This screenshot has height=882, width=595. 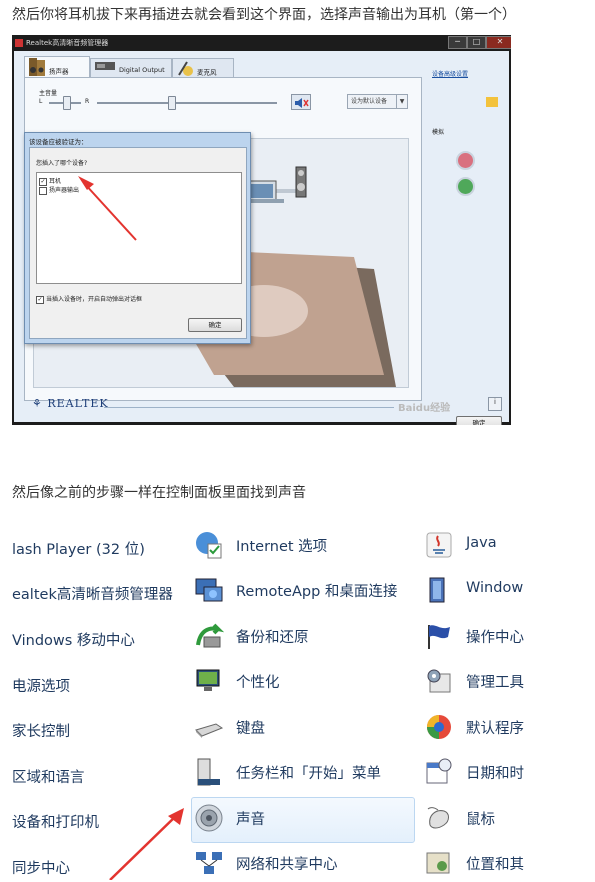 What do you see at coordinates (209, 590) in the screenshot?
I see `remoteapp-icon` at bounding box center [209, 590].